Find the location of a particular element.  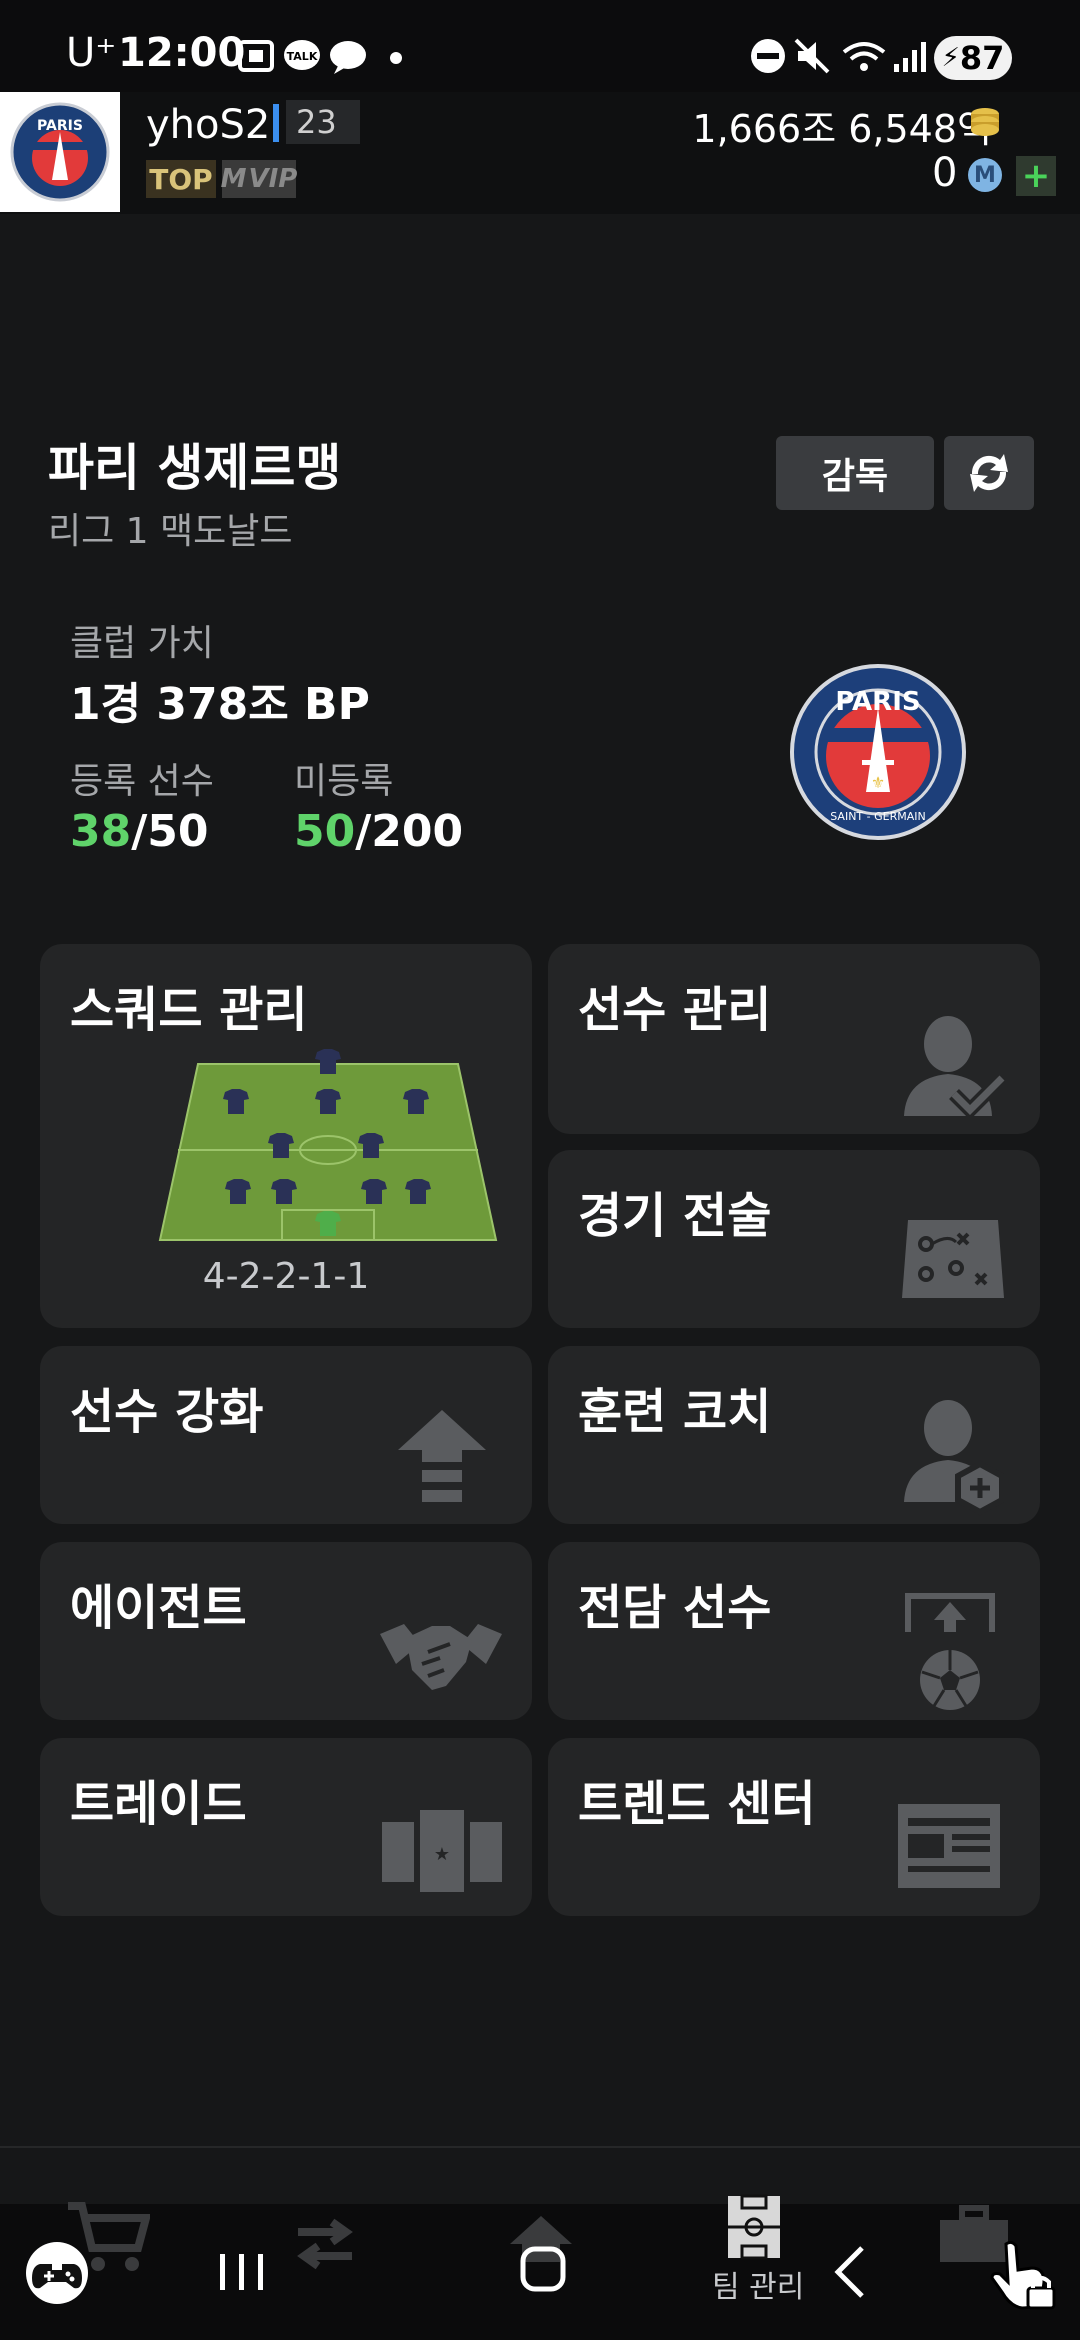

game-controller-button is located at coordinates (57, 2273).